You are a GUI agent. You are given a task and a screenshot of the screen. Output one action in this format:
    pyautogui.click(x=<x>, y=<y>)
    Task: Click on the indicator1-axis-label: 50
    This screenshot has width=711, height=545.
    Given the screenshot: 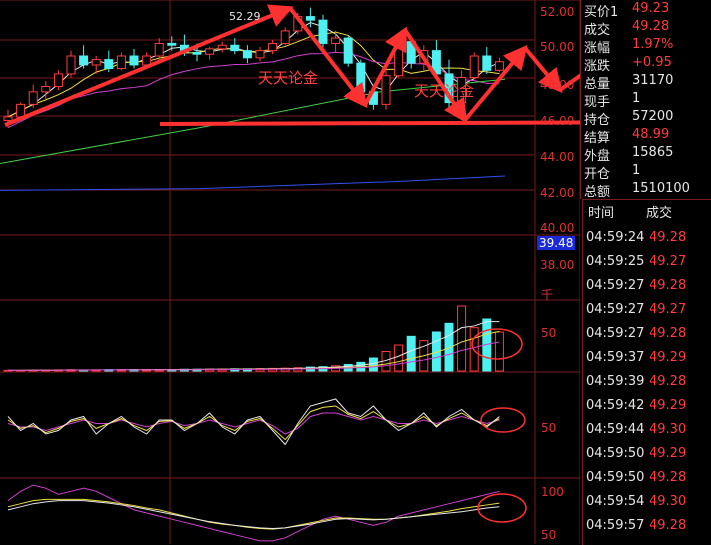 What is the action you would take?
    pyautogui.click(x=549, y=428)
    